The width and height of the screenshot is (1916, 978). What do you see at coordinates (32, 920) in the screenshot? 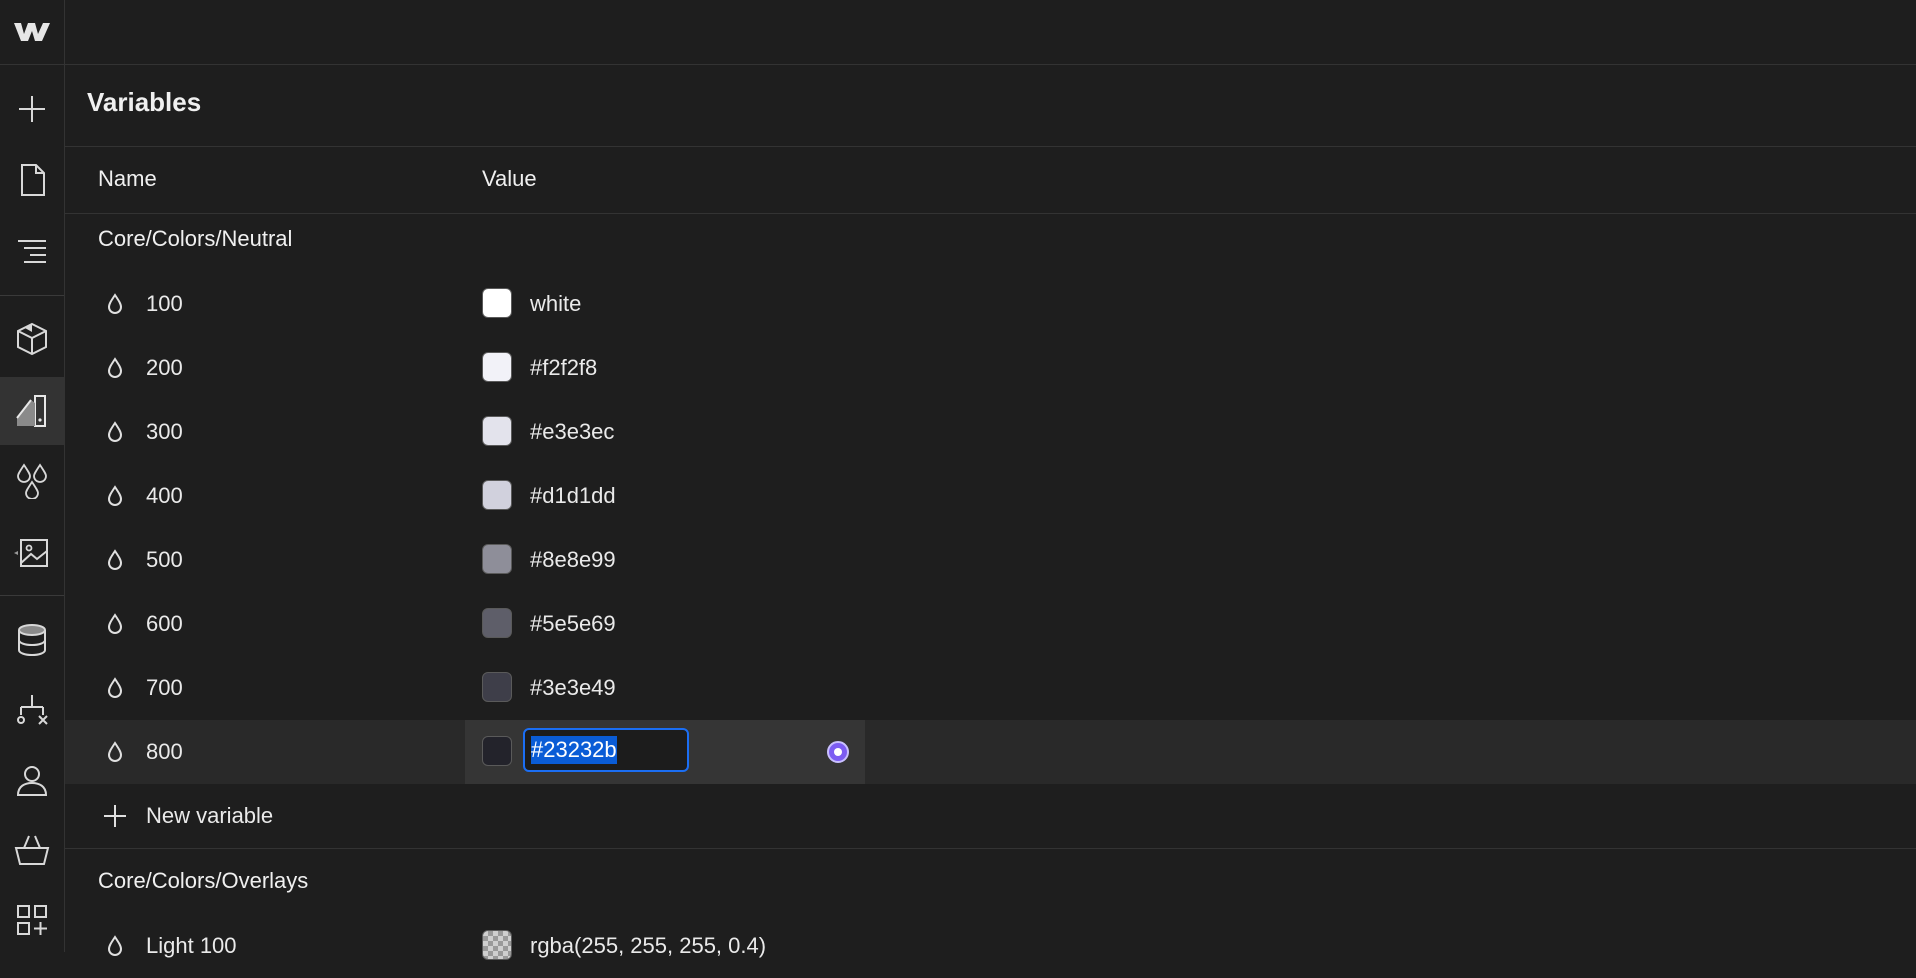
I see `apps-icon` at bounding box center [32, 920].